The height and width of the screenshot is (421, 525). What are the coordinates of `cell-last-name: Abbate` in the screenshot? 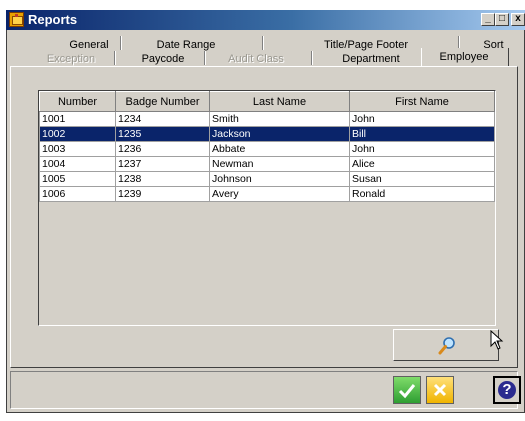 It's located at (279, 149).